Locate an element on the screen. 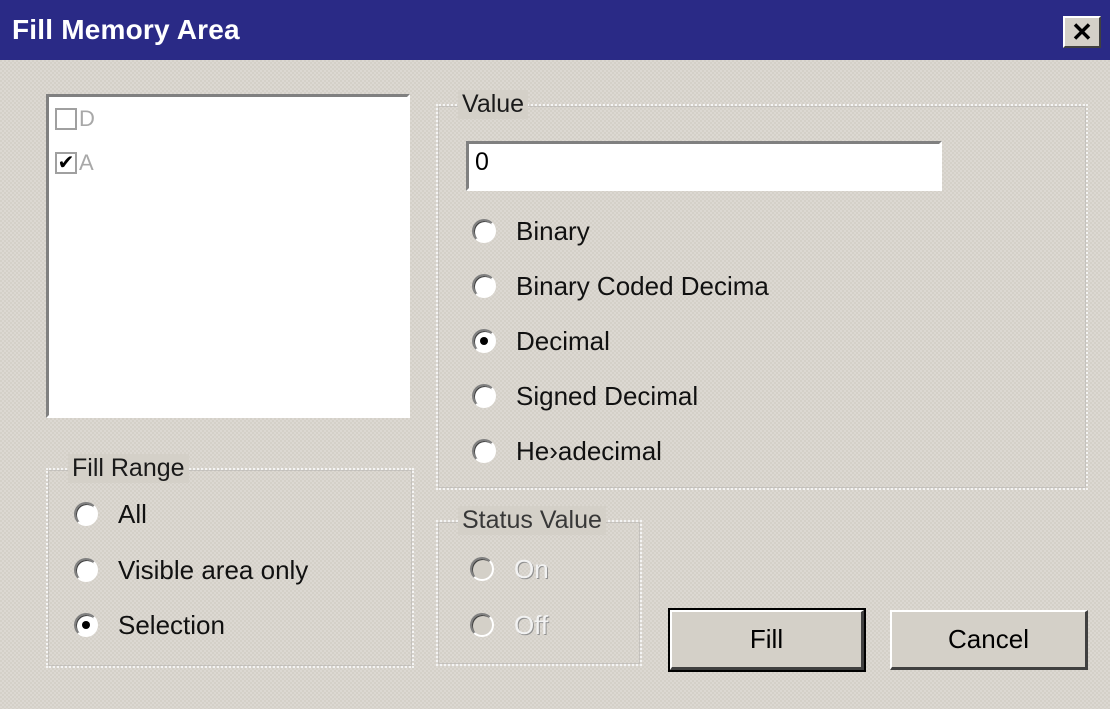 The image size is (1110, 709). checkbox-d is located at coordinates (66, 119).